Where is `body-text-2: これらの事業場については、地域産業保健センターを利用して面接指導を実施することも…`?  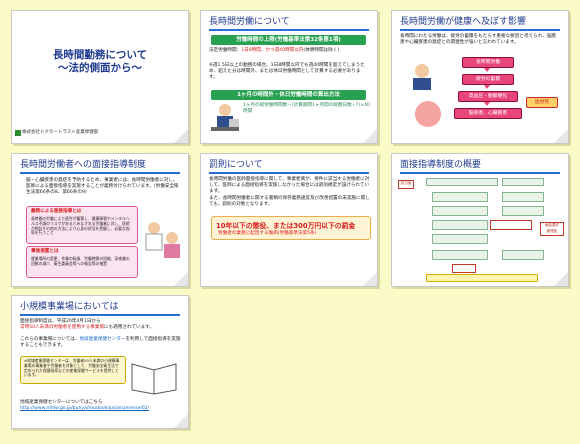
body-text-2: これらの事業場については、地域産業保健センターを利用して面接指導を実施することも… is located at coordinates (101, 343).